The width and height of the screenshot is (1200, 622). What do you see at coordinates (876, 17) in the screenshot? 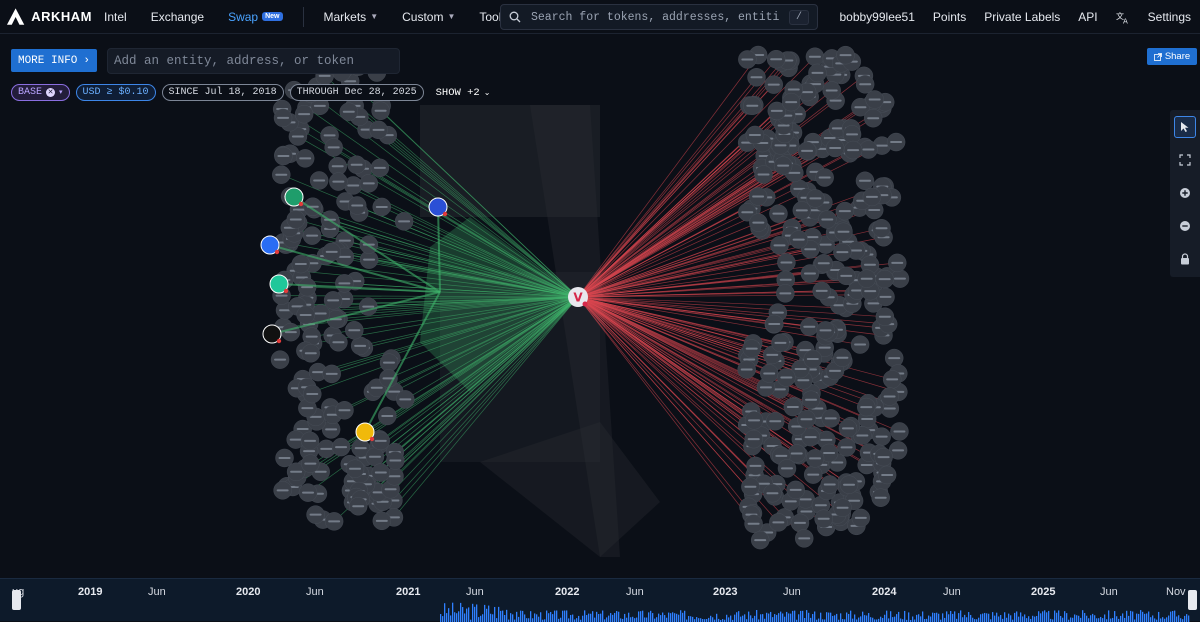
I see `user-account-link: bobby99lee51` at bounding box center [876, 17].